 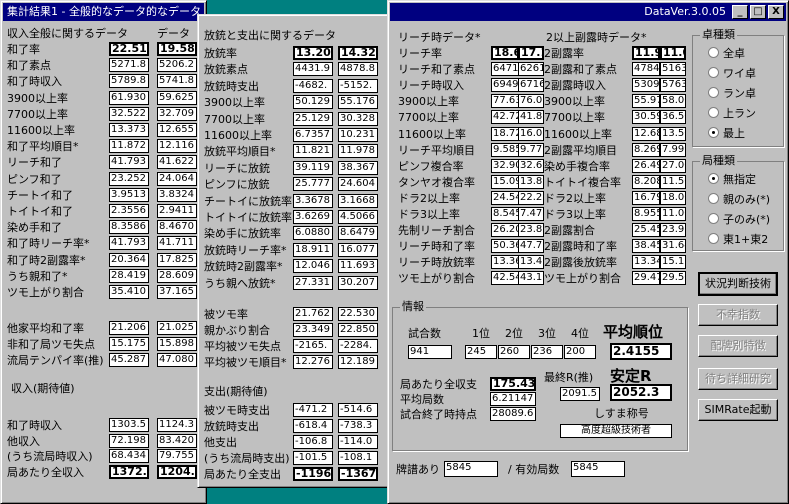 I want to click on close-button: X, so click(x=776, y=12).